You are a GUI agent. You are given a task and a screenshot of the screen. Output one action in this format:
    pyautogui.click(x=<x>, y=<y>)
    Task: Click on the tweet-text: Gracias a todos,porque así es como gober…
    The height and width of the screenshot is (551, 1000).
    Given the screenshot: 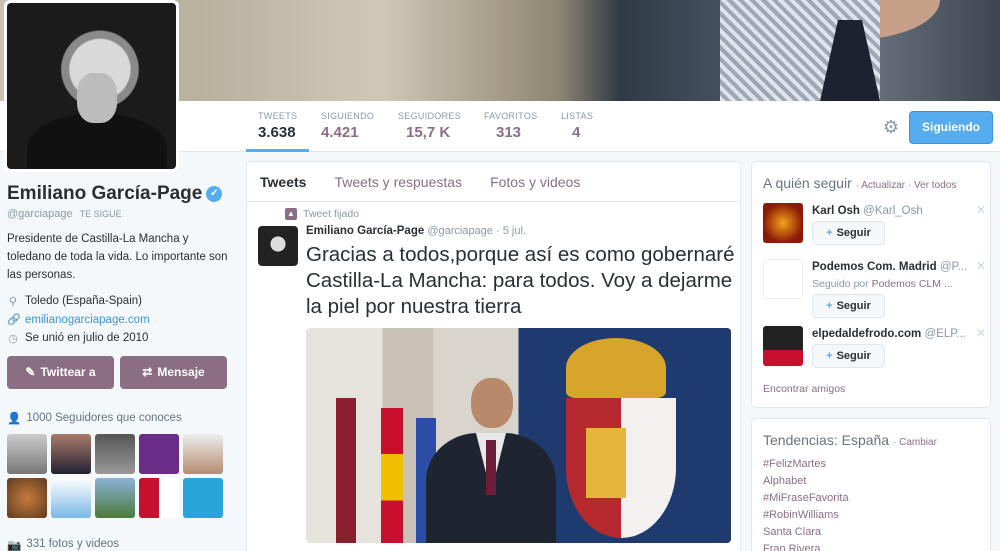 What is the action you would take?
    pyautogui.click(x=520, y=280)
    